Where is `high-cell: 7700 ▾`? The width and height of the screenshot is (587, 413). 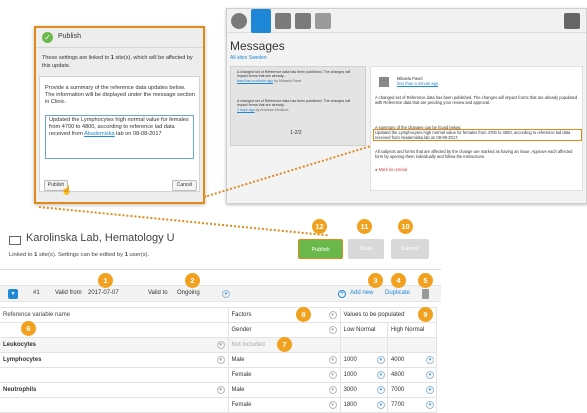
high-cell: 7700 ▾ is located at coordinates (412, 405).